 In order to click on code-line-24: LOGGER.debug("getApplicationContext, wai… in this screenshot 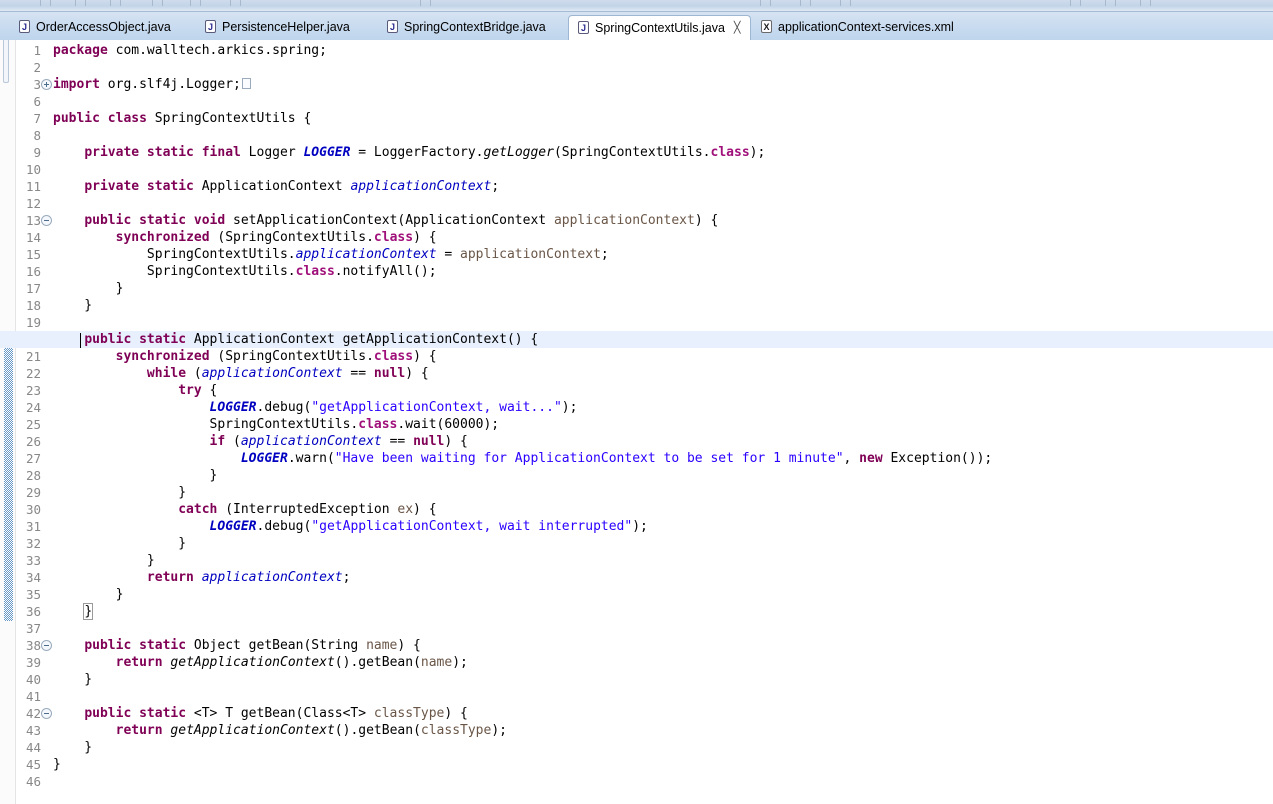, I will do `click(315, 407)`.